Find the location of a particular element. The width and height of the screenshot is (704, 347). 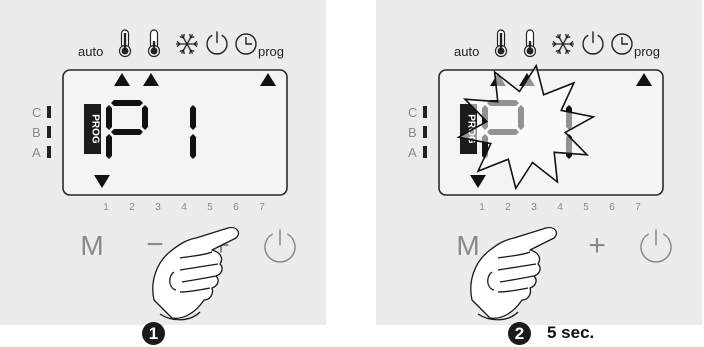

segment-c is located at coordinates (193, 146).